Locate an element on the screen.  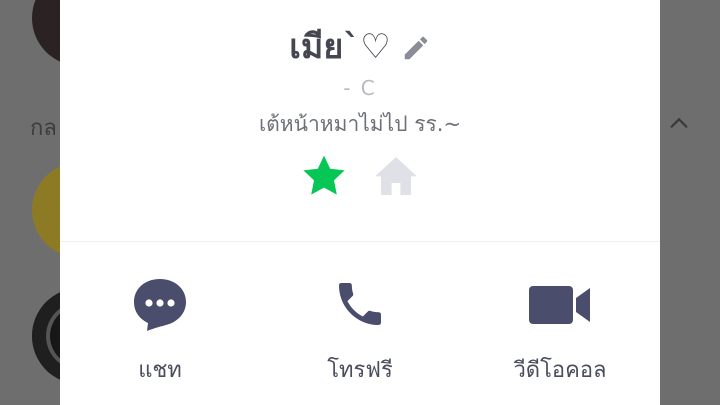
chat-label: แชท is located at coordinates (160, 370).